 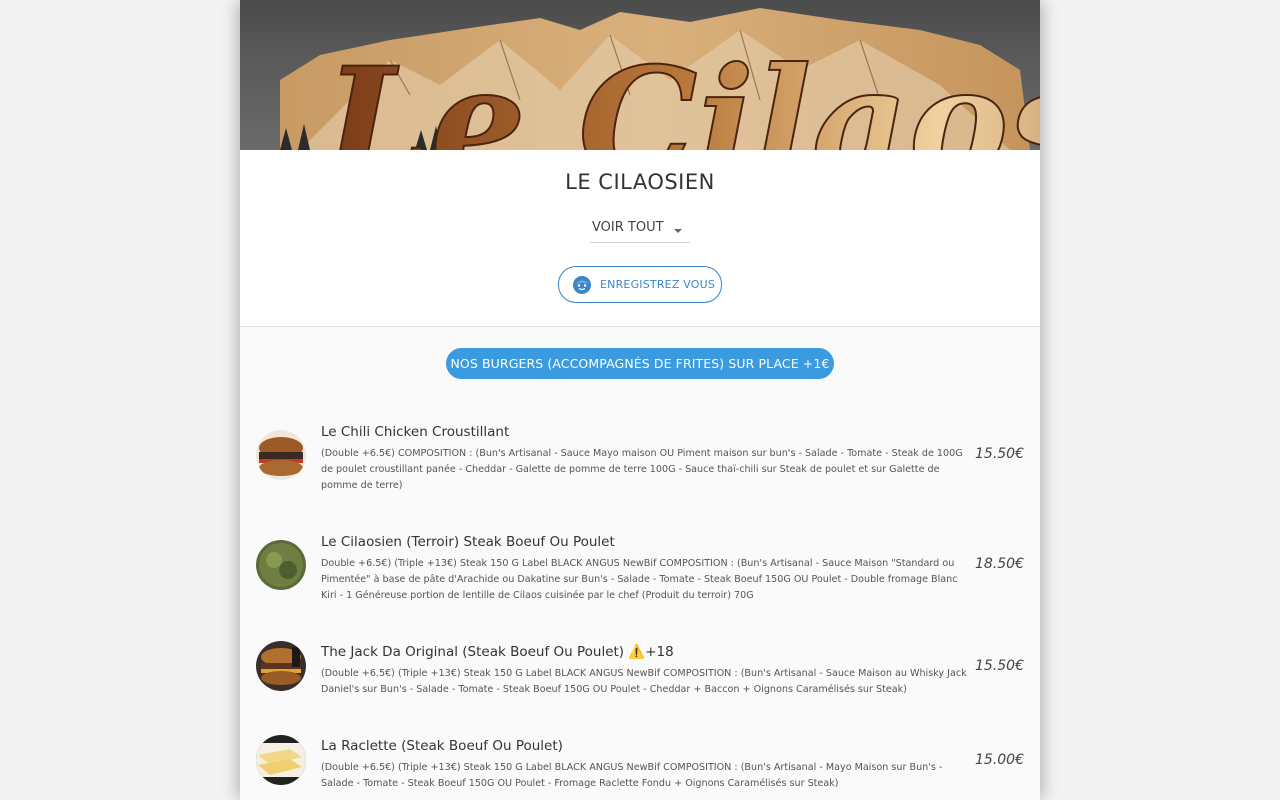 What do you see at coordinates (628, 227) in the screenshot?
I see `category-filter-value: VOIR TOUT` at bounding box center [628, 227].